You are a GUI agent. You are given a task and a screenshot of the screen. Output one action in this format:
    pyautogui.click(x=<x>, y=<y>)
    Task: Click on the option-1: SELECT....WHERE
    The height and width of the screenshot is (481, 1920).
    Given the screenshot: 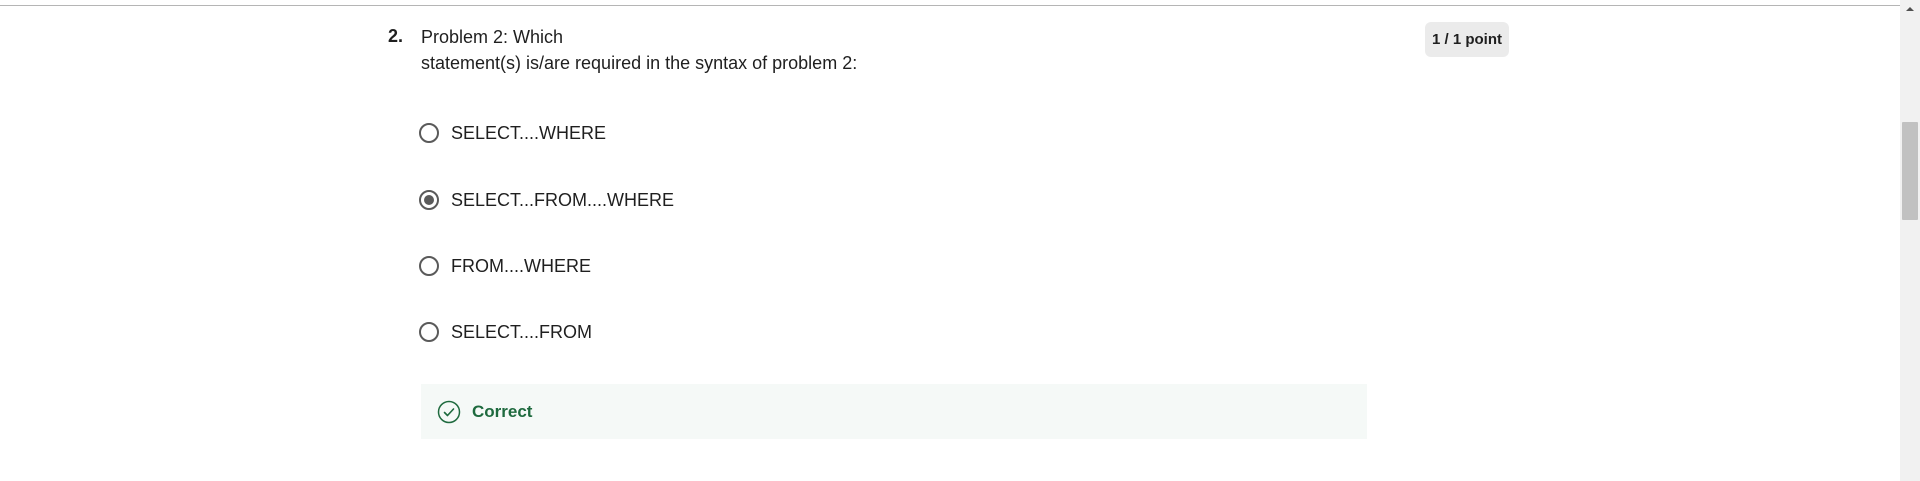 What is the action you would take?
    pyautogui.click(x=512, y=133)
    